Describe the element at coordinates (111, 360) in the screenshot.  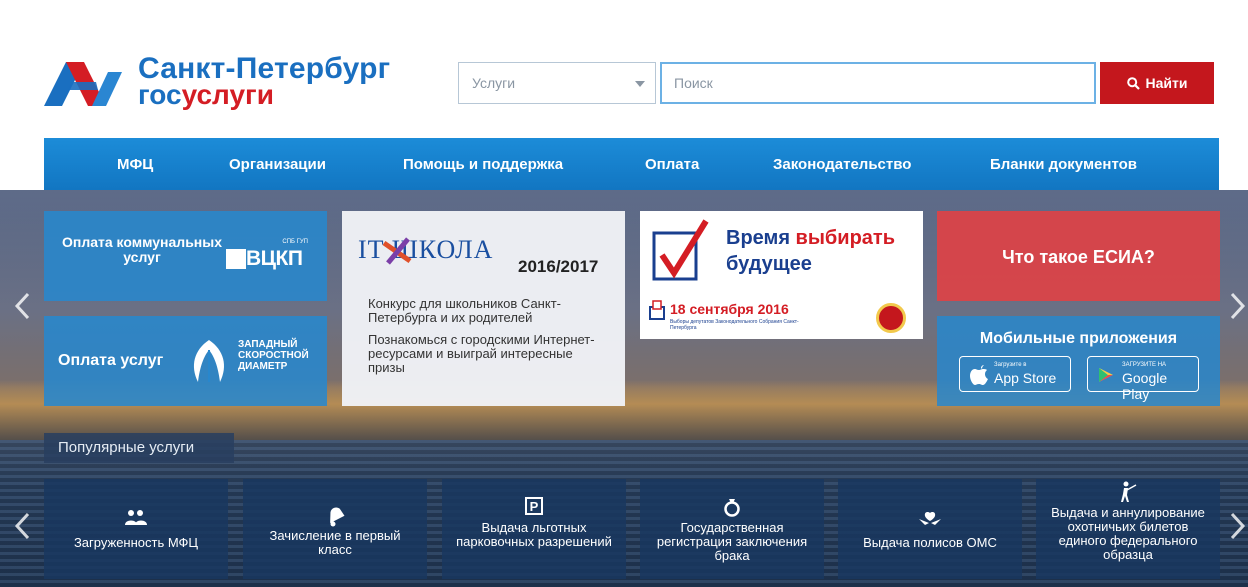
I see `banner-label: Оплата услуг` at that location.